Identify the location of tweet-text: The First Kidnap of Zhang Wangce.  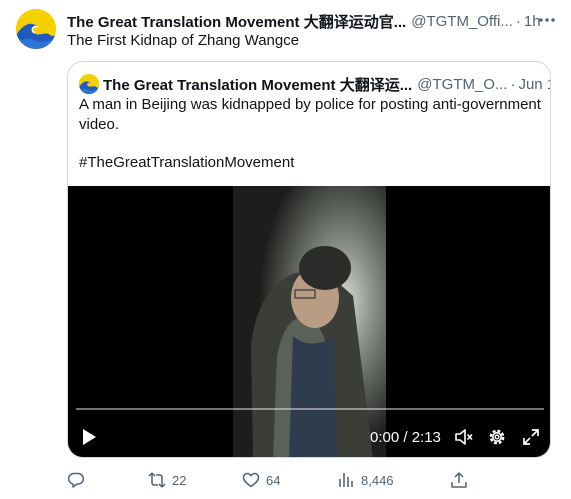
(183, 40).